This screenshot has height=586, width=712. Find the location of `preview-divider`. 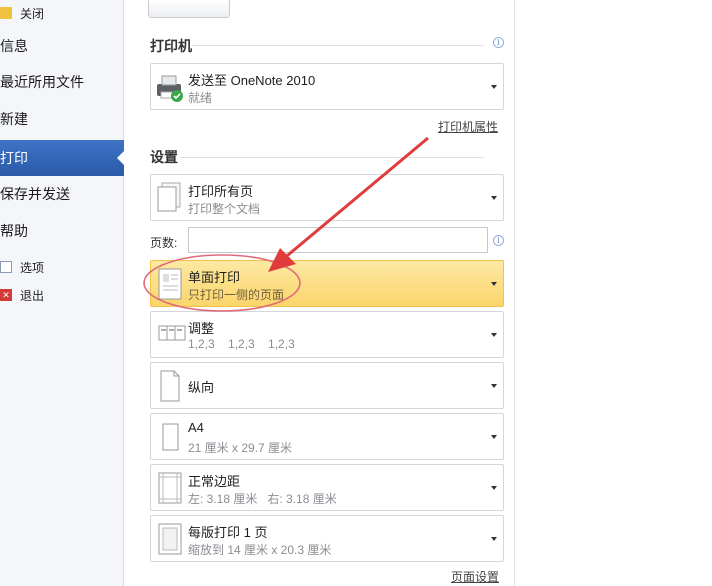

preview-divider is located at coordinates (514, 293).